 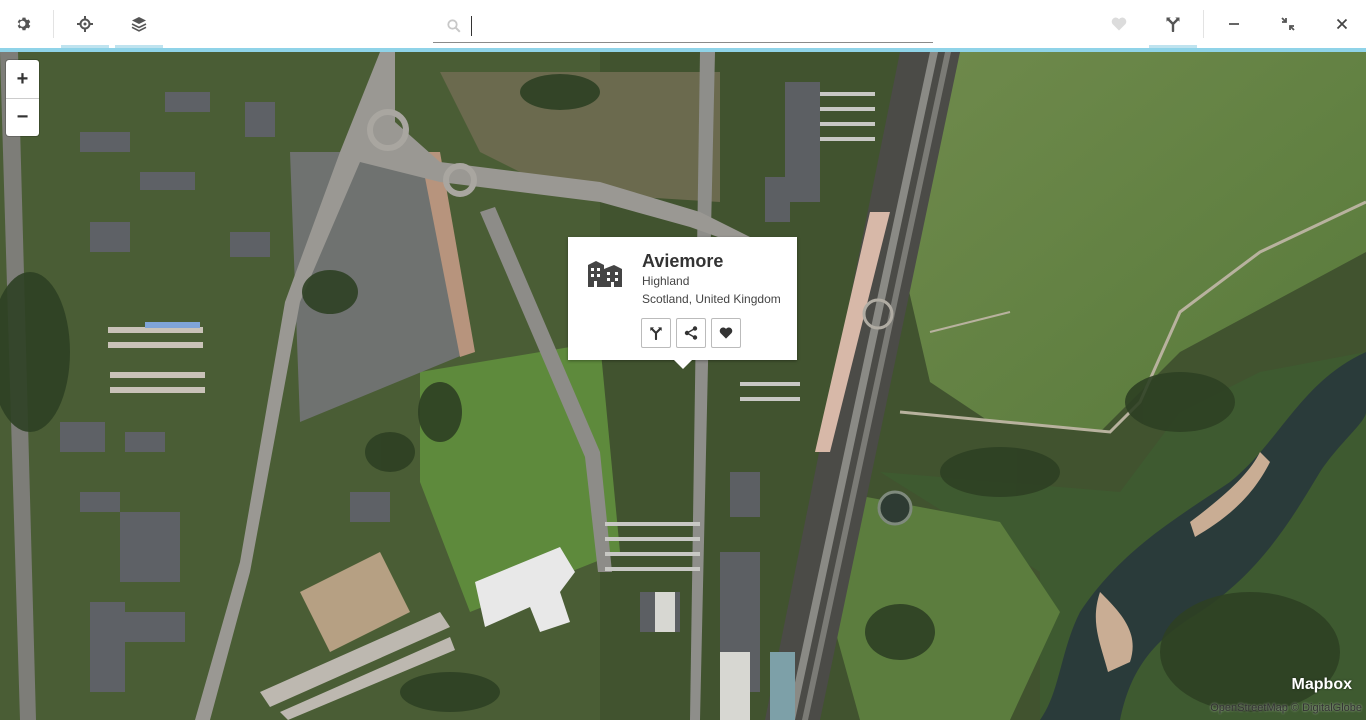 I want to click on close-button, so click(x=1342, y=24).